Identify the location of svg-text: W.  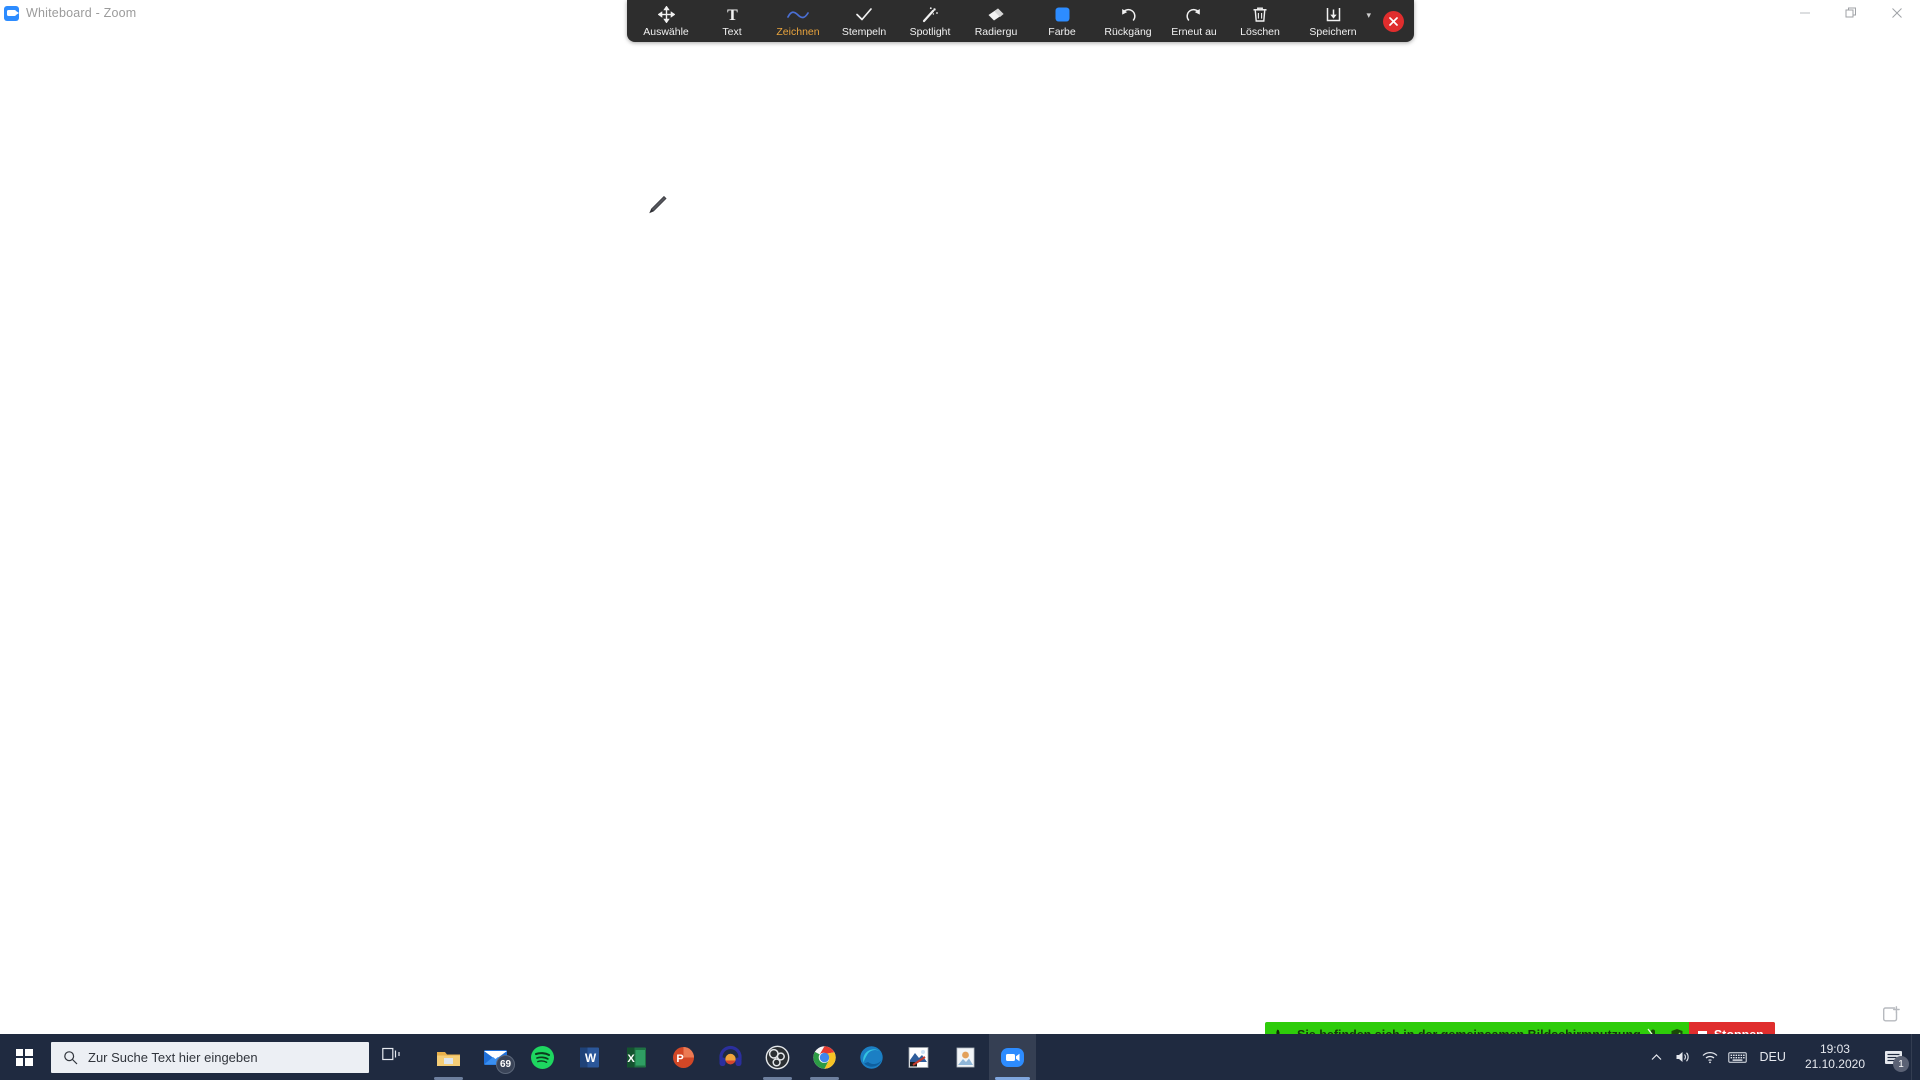
(591, 1058).